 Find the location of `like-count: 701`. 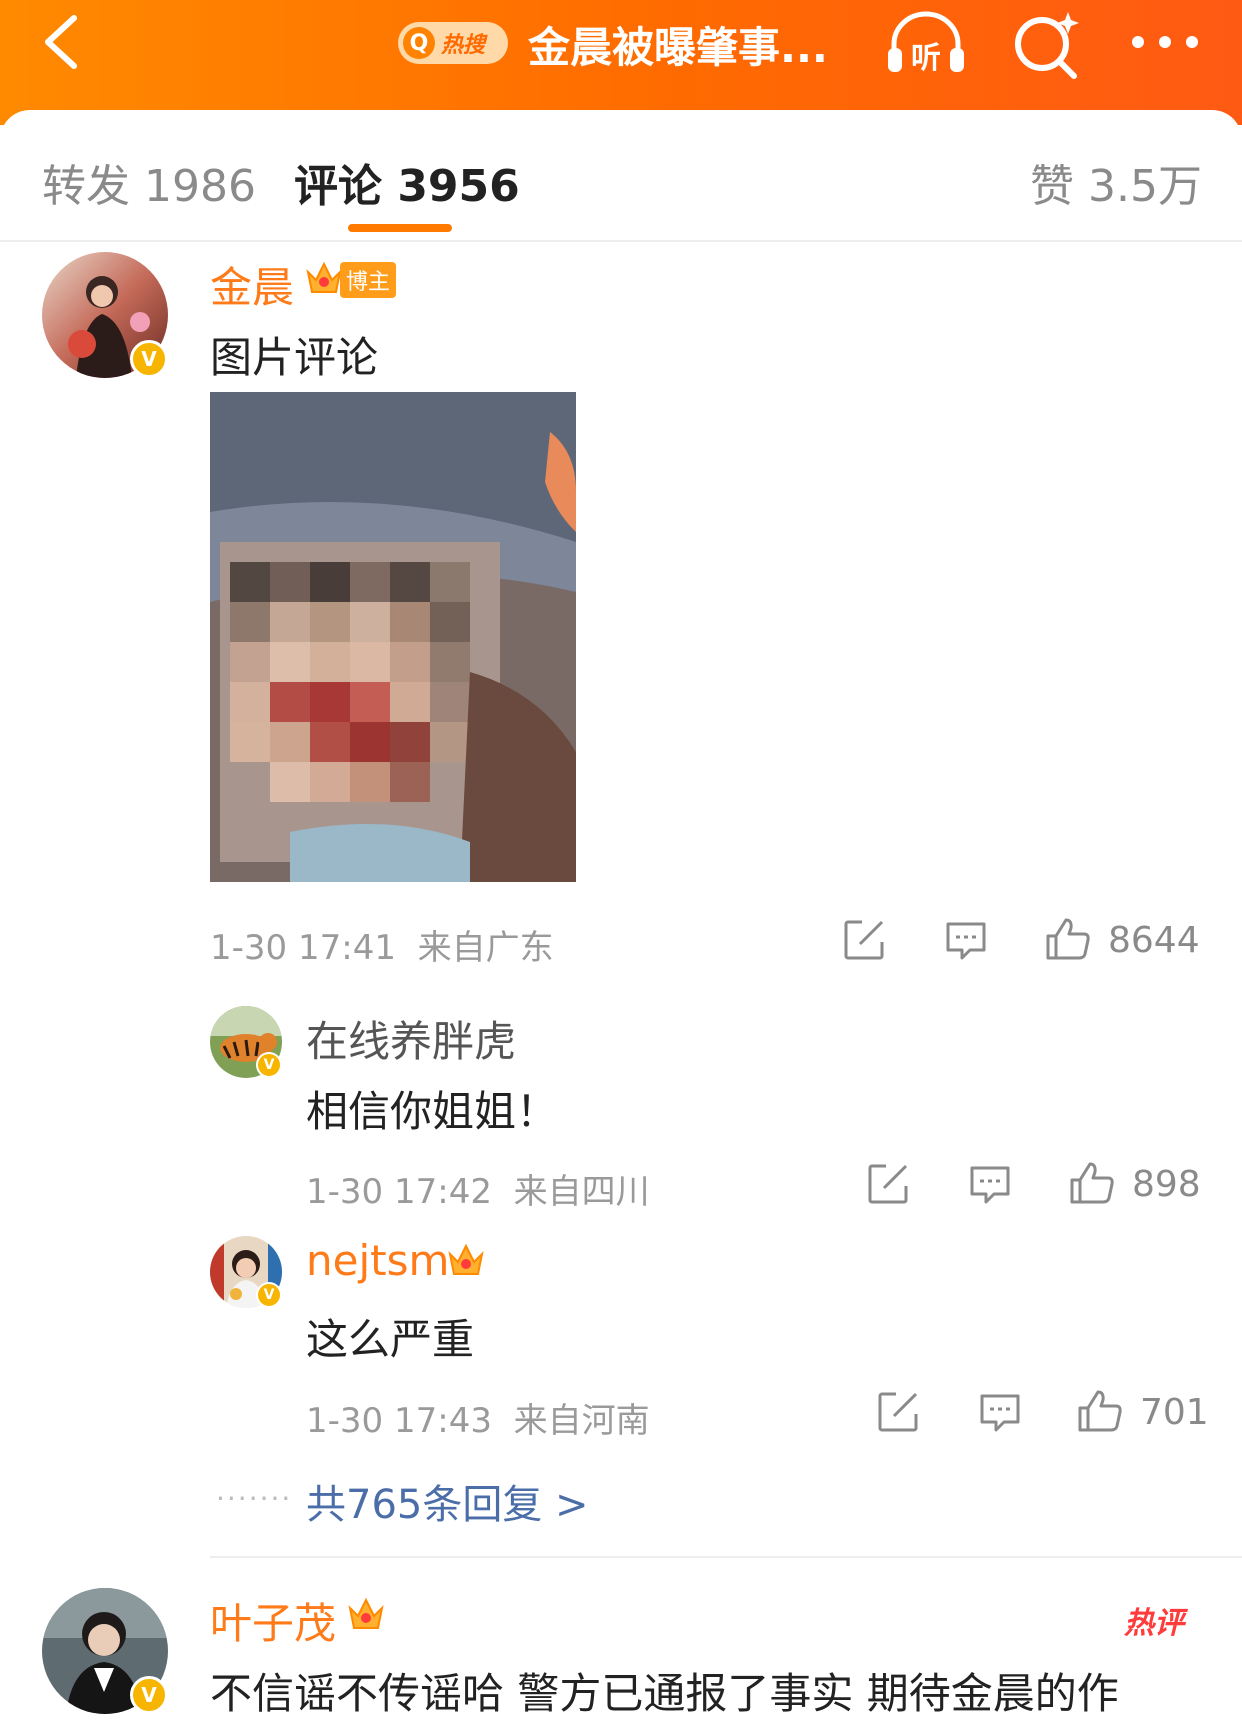

like-count: 701 is located at coordinates (1174, 1412).